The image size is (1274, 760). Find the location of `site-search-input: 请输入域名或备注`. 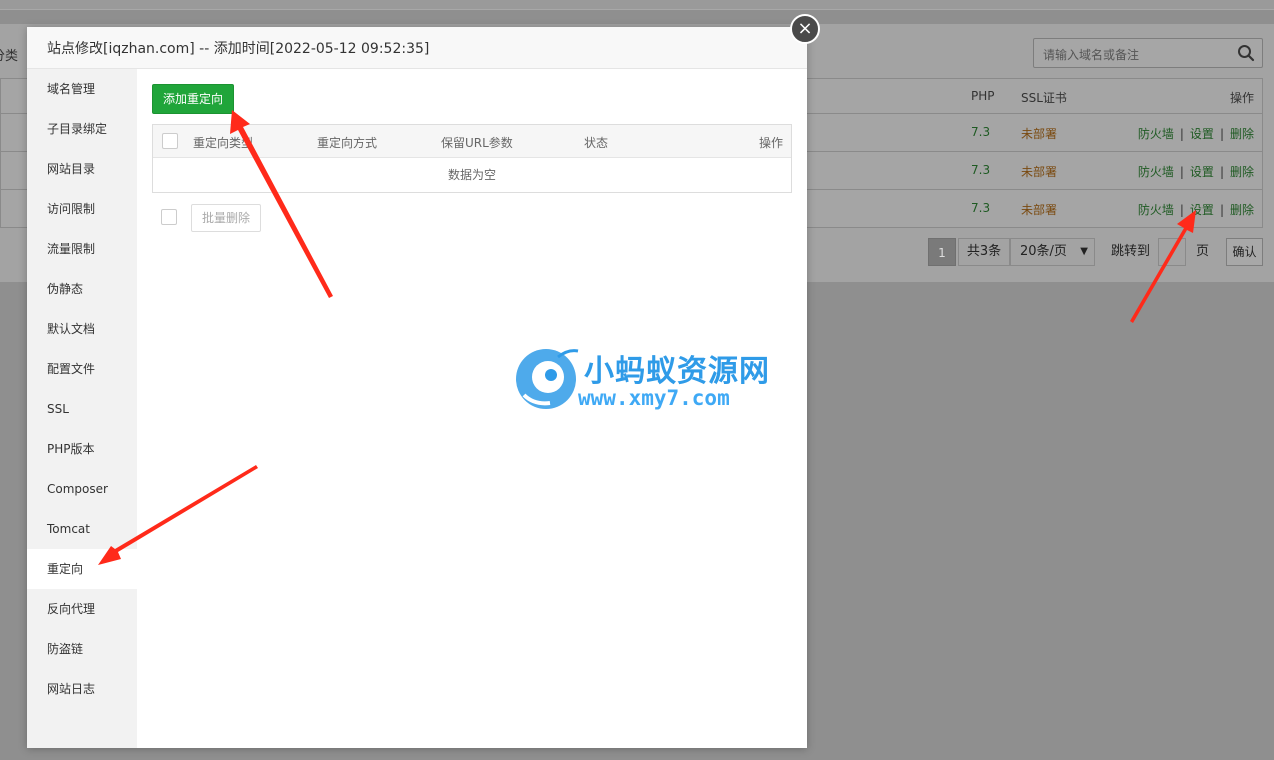

site-search-input: 请输入域名或备注 is located at coordinates (1148, 53).